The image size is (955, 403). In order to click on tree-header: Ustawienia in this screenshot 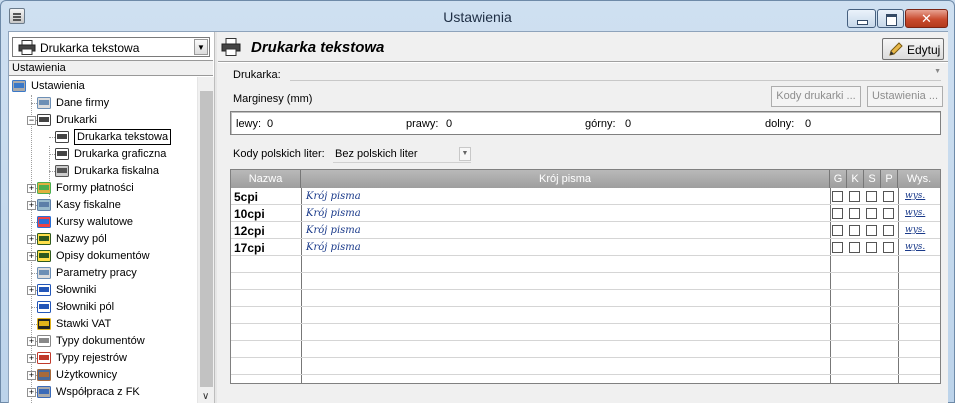, I will do `click(111, 68)`.